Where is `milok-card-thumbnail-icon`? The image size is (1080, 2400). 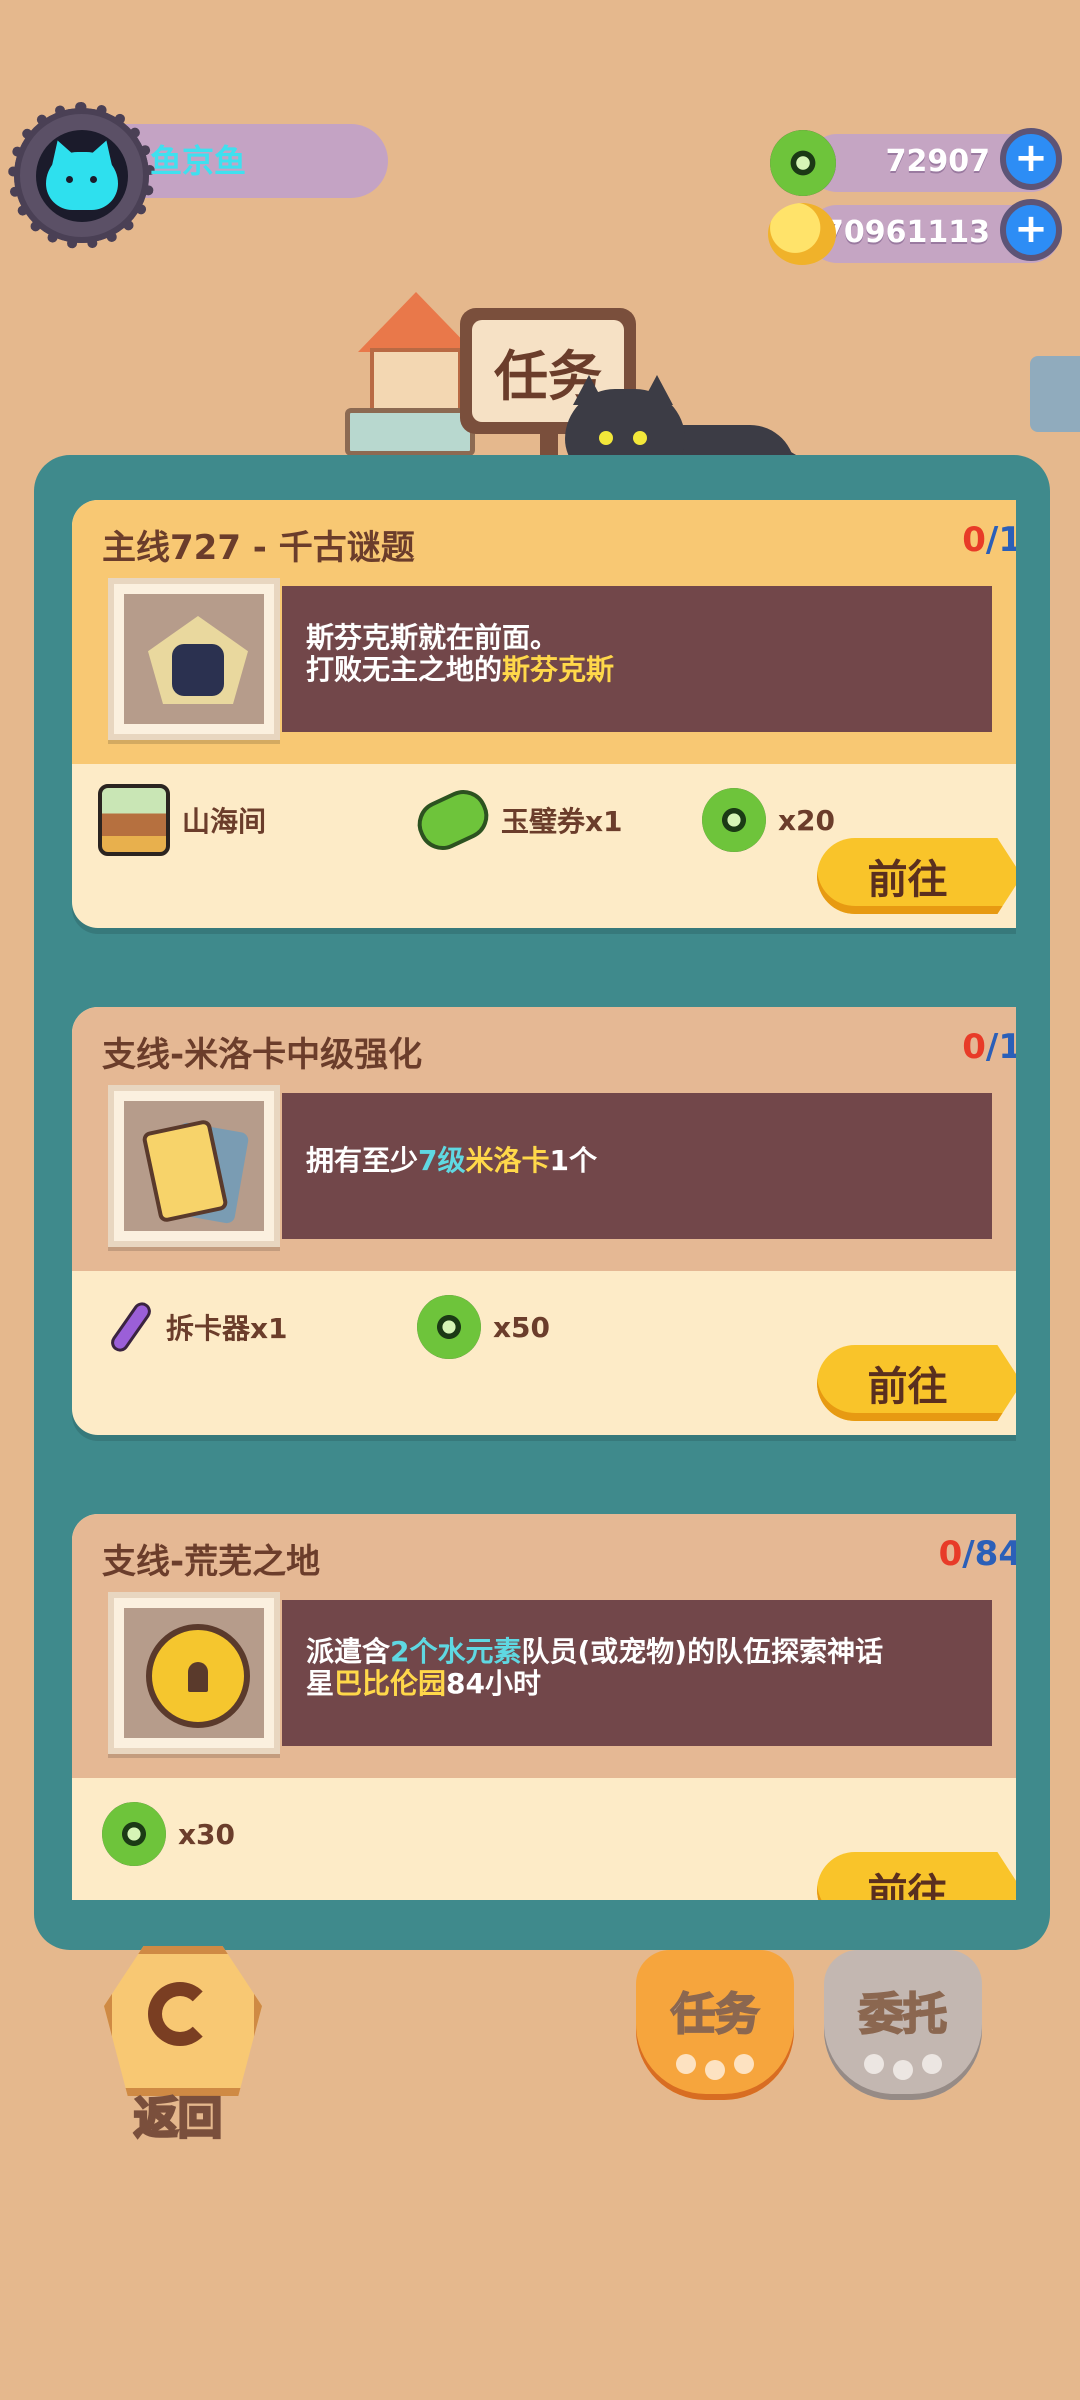
milok-card-thumbnail-icon is located at coordinates (194, 1166).